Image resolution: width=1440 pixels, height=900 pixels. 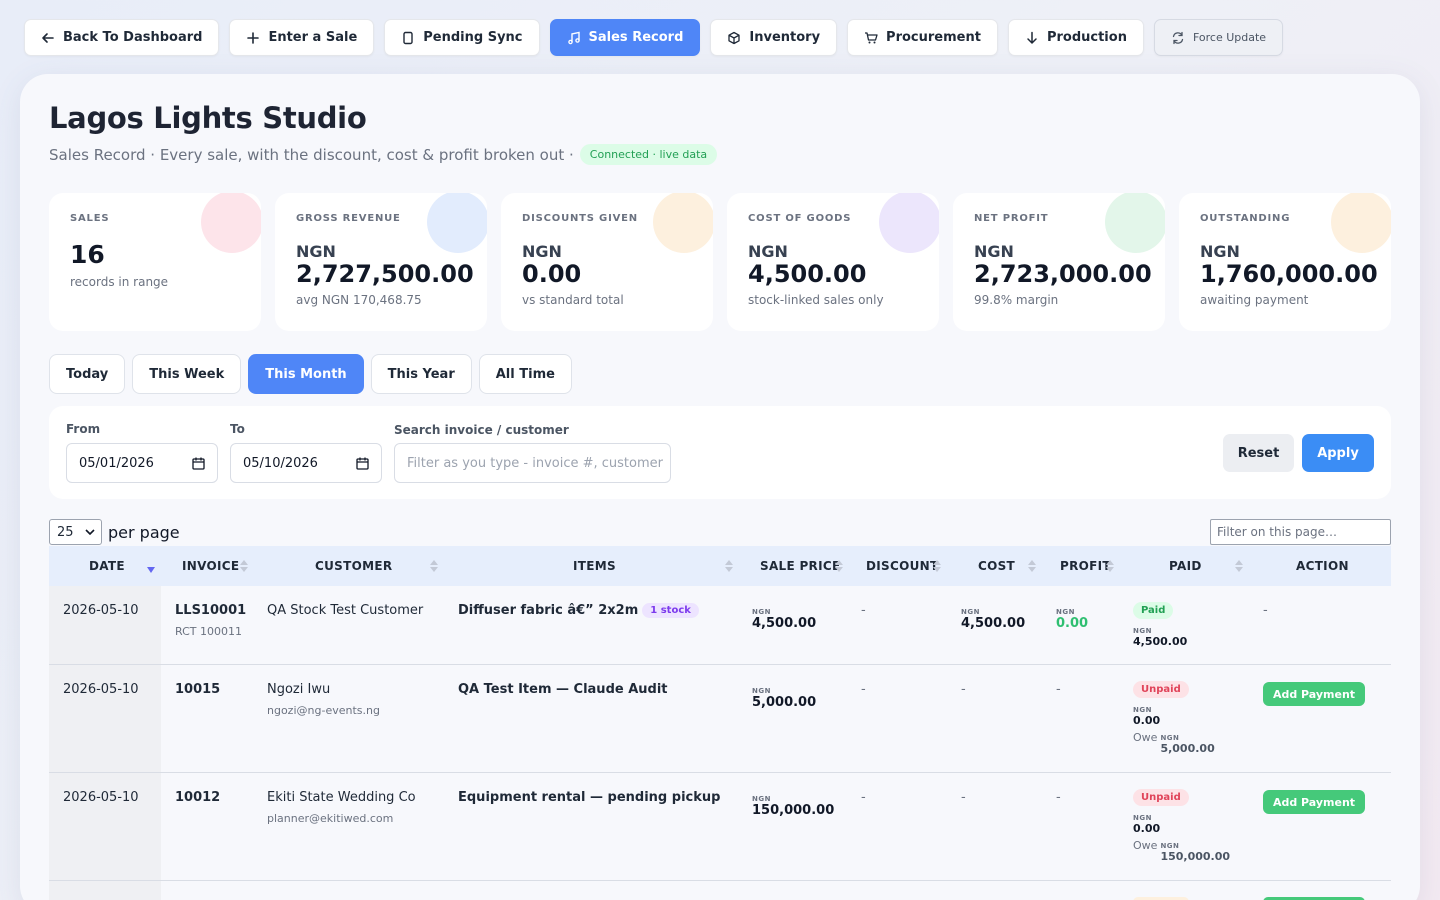 What do you see at coordinates (1187, 748) in the screenshot?
I see `owe-amount: 5,000.00` at bounding box center [1187, 748].